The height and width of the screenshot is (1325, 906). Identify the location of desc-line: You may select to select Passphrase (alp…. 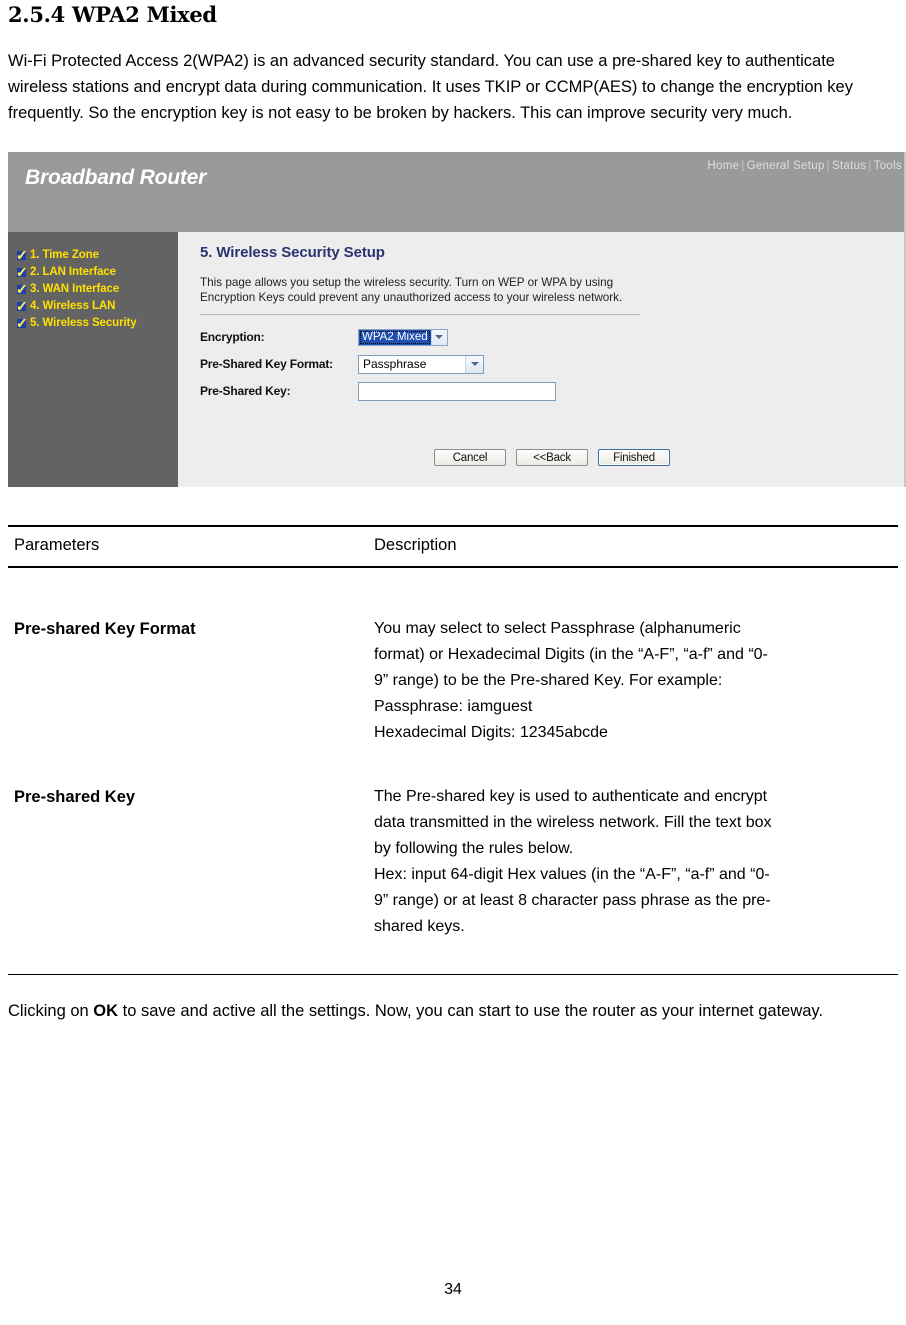
(557, 628).